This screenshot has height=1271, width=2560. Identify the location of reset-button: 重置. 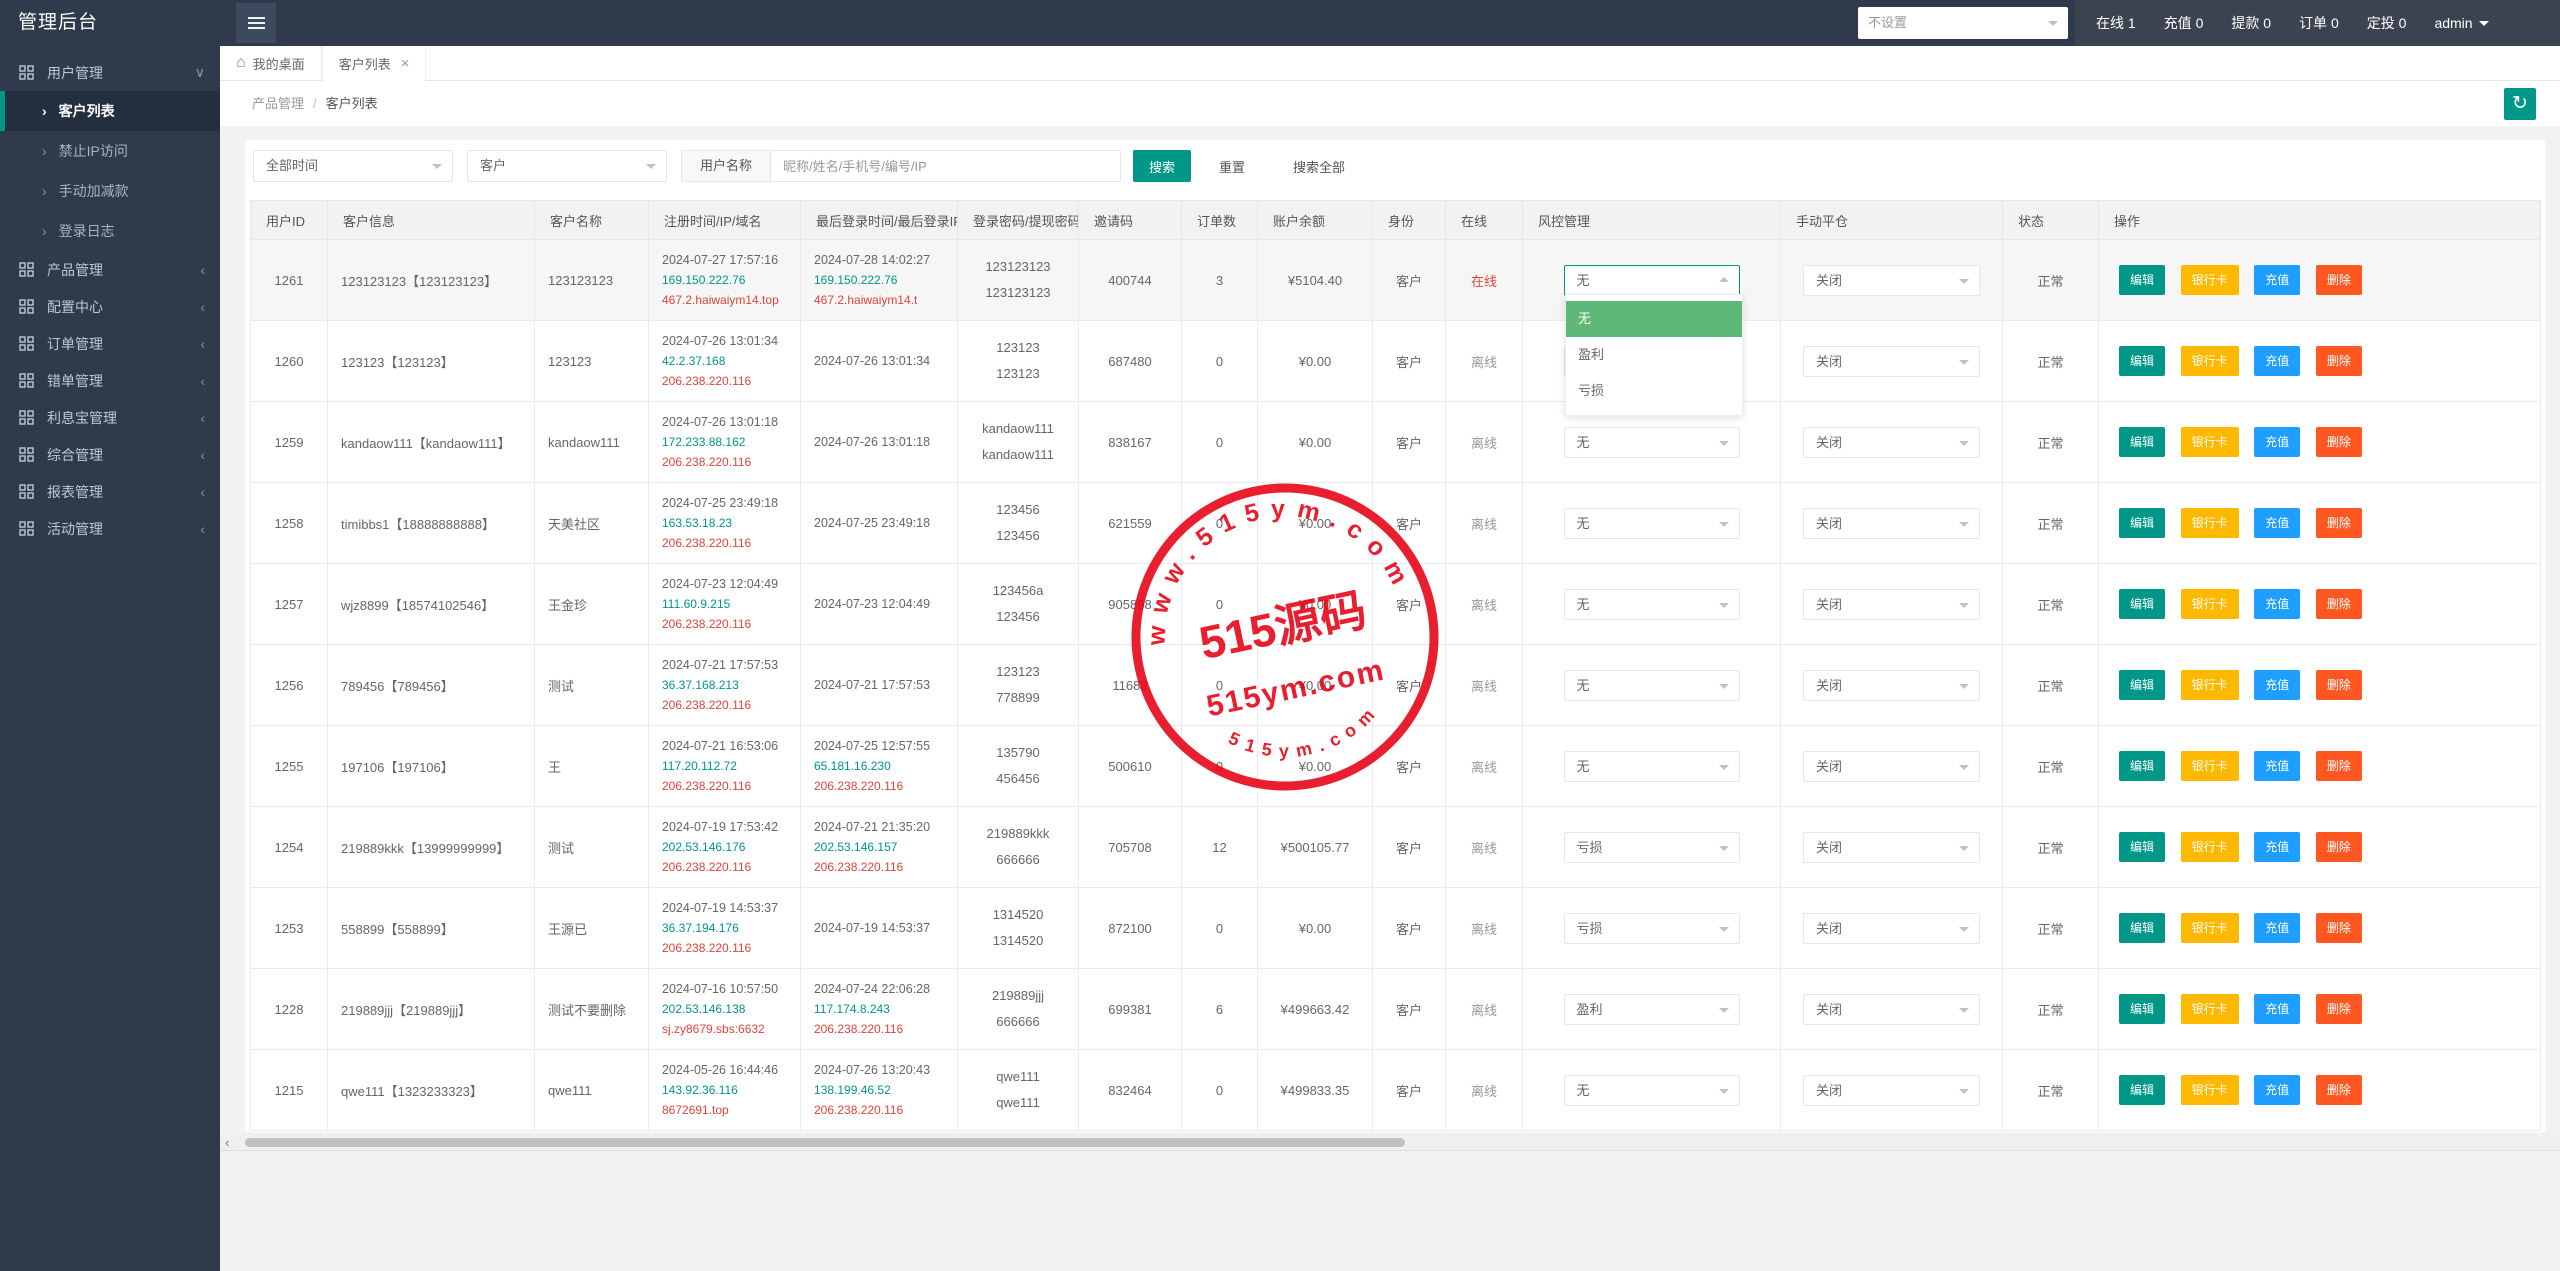
(1232, 166).